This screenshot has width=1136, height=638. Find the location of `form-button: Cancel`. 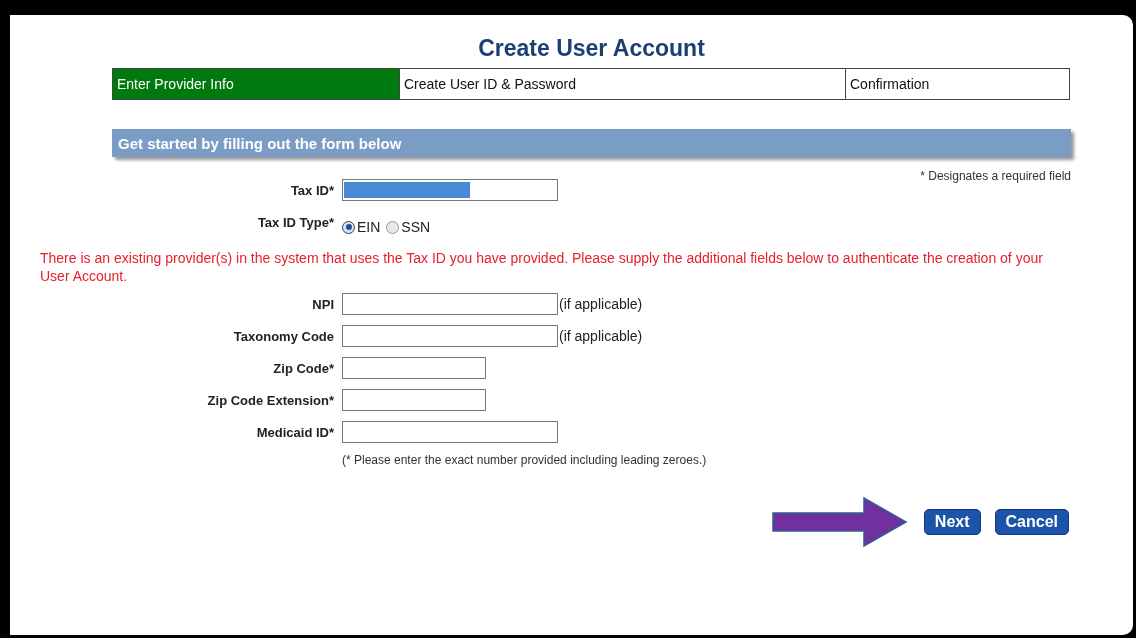

form-button: Cancel is located at coordinates (1031, 522).